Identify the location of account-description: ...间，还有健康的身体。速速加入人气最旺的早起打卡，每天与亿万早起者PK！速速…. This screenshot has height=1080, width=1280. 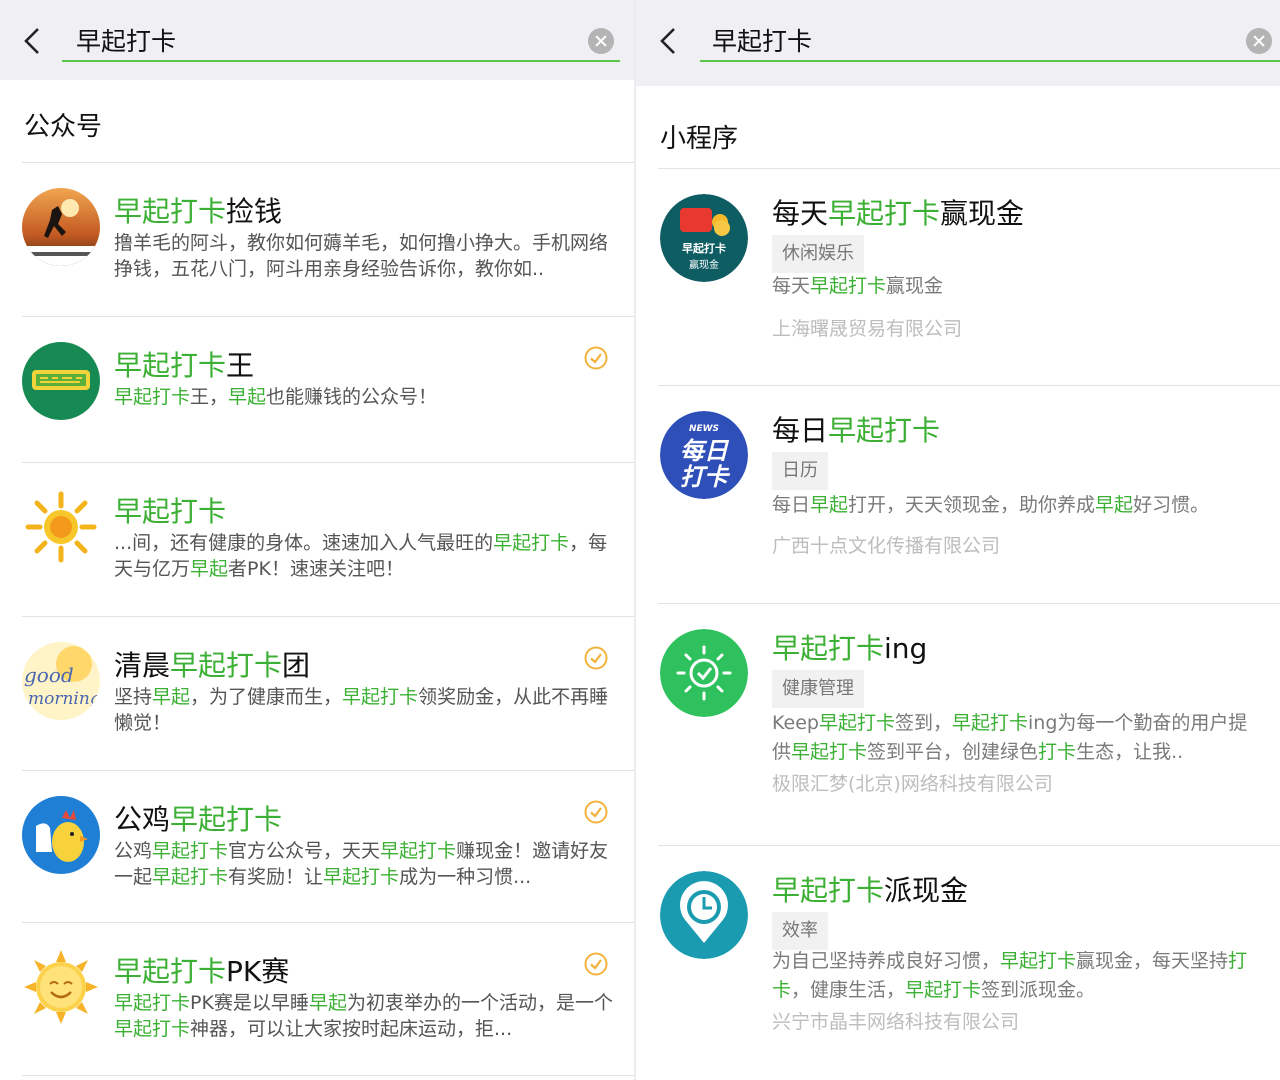
(364, 556).